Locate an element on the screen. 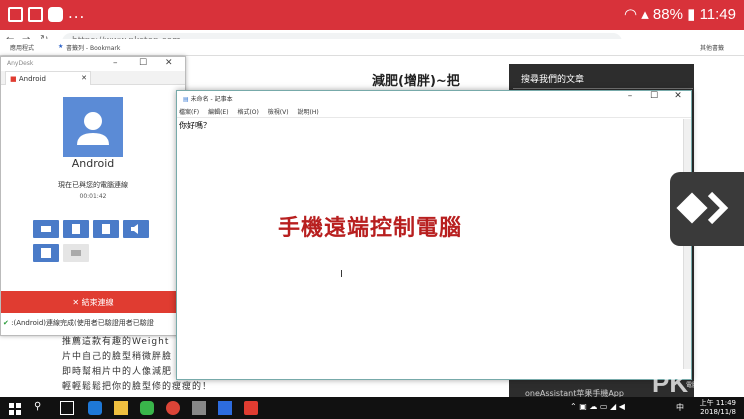 The height and width of the screenshot is (419, 744). sidebar-title: 搜尋我們的文章 is located at coordinates (553, 80).